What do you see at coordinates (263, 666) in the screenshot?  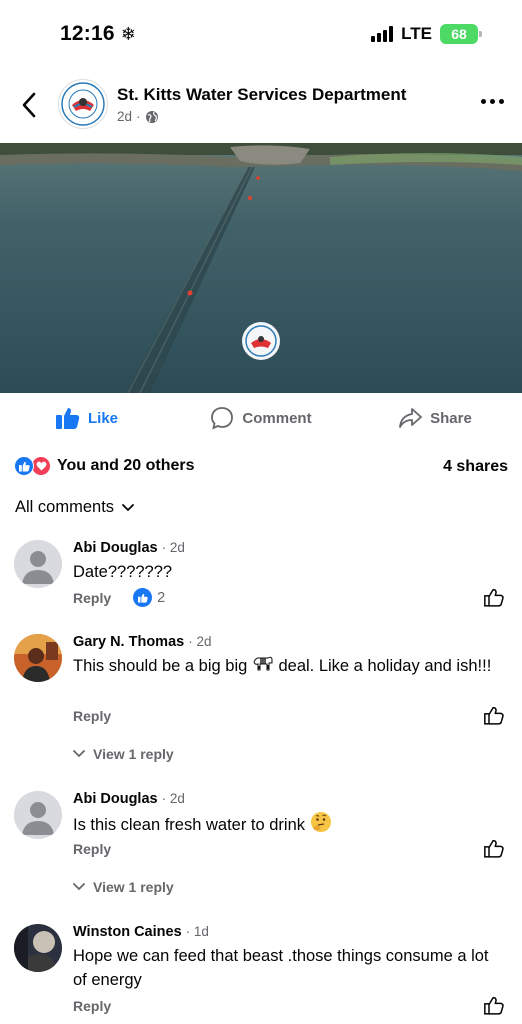 I see `zebra-emoji-icon` at bounding box center [263, 666].